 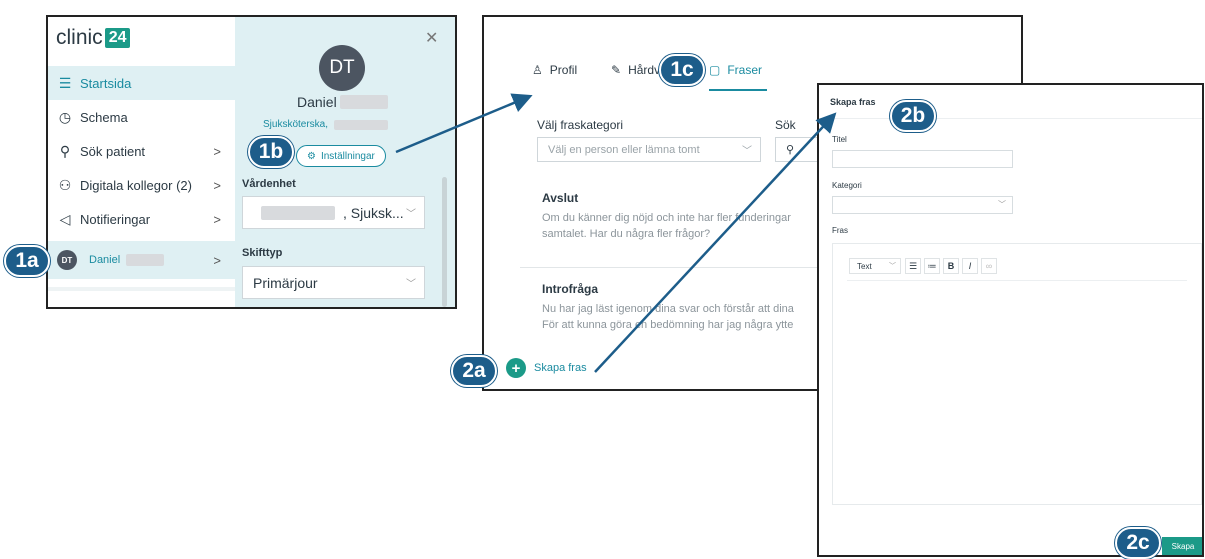 What do you see at coordinates (67, 260) in the screenshot?
I see `avatar: DT` at bounding box center [67, 260].